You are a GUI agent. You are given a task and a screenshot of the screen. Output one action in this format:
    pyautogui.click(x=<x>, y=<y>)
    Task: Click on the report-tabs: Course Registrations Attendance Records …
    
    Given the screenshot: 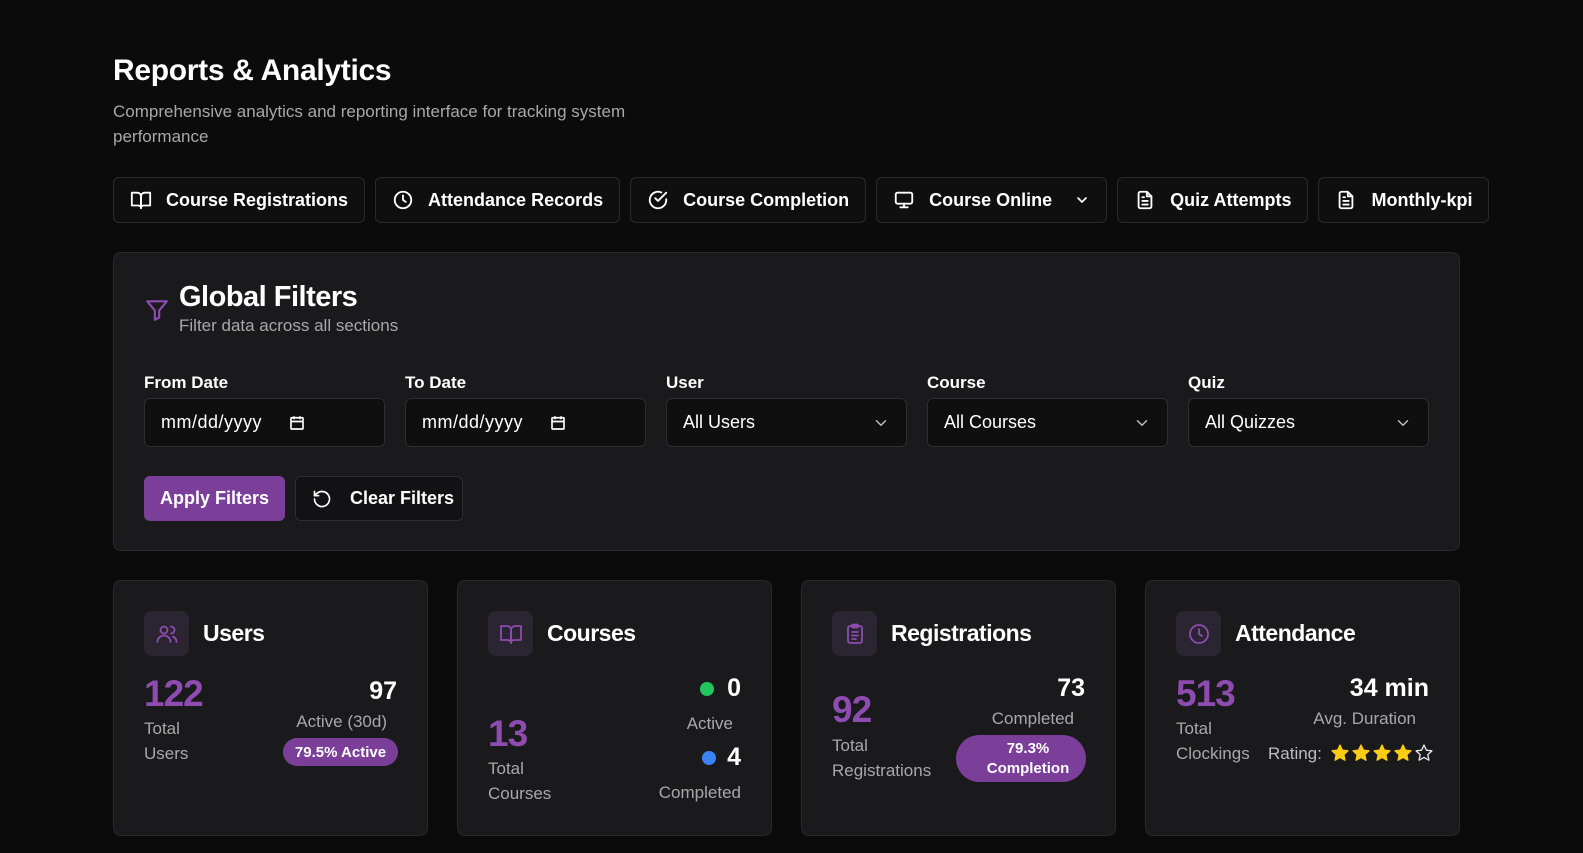 What is the action you would take?
    pyautogui.click(x=801, y=200)
    